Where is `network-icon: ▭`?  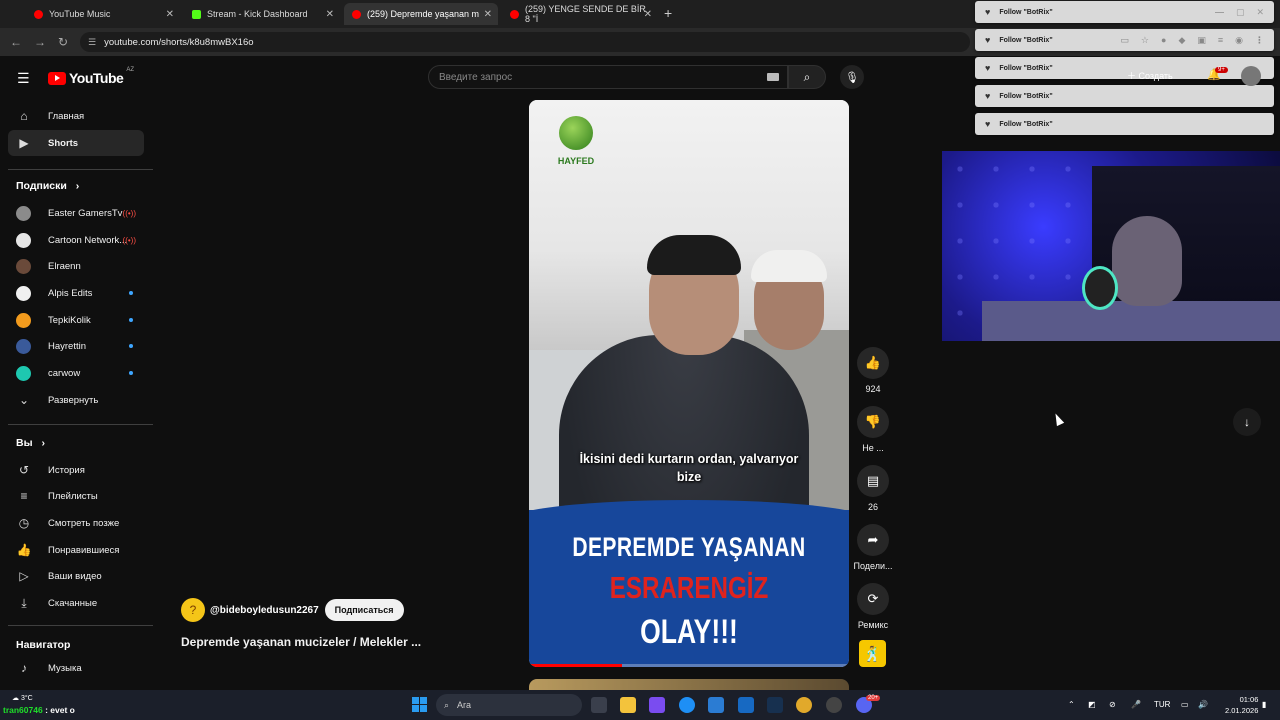
network-icon: ▭ is located at coordinates (1185, 704).